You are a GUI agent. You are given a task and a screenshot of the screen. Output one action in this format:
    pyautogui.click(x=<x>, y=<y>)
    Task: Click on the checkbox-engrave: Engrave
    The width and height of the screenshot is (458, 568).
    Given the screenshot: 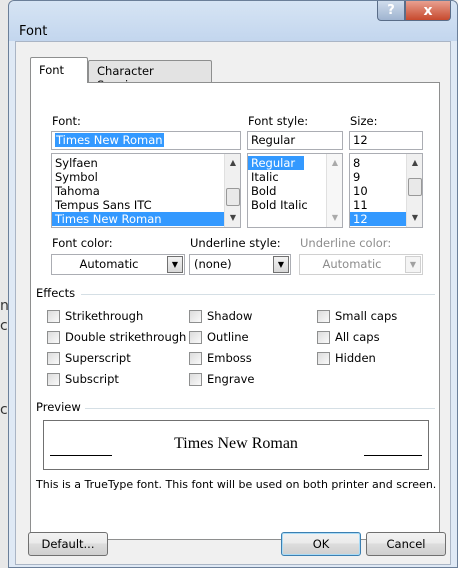 What is the action you would take?
    pyautogui.click(x=222, y=379)
    